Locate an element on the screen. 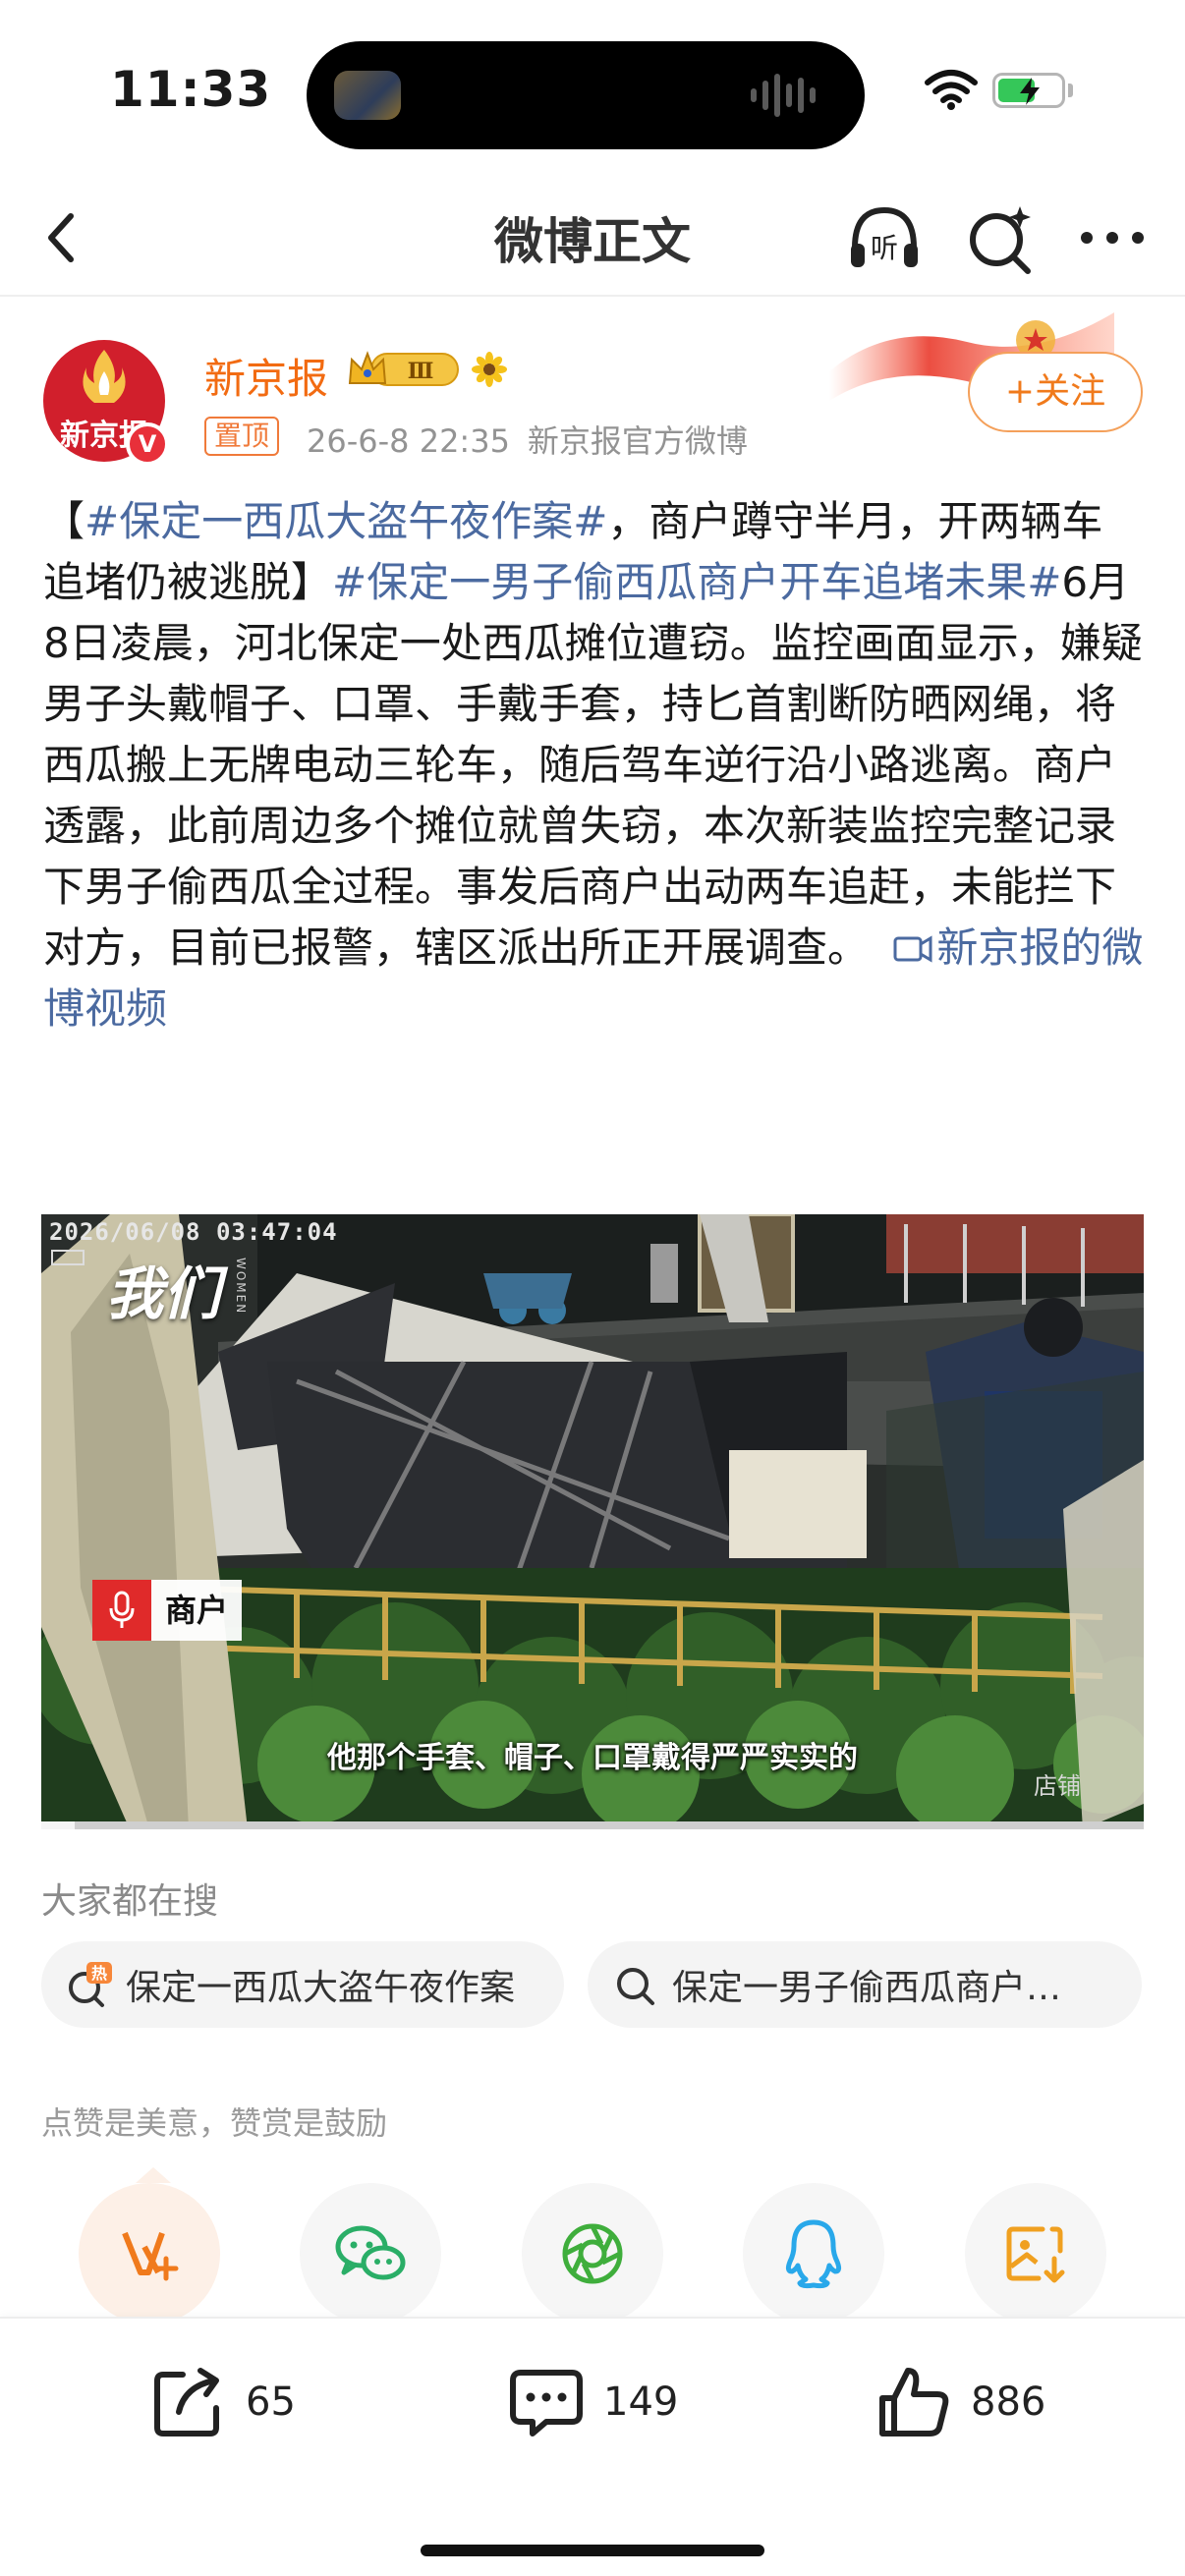 This screenshot has height=2576, width=1185. charging-bolt-icon is located at coordinates (1030, 91).